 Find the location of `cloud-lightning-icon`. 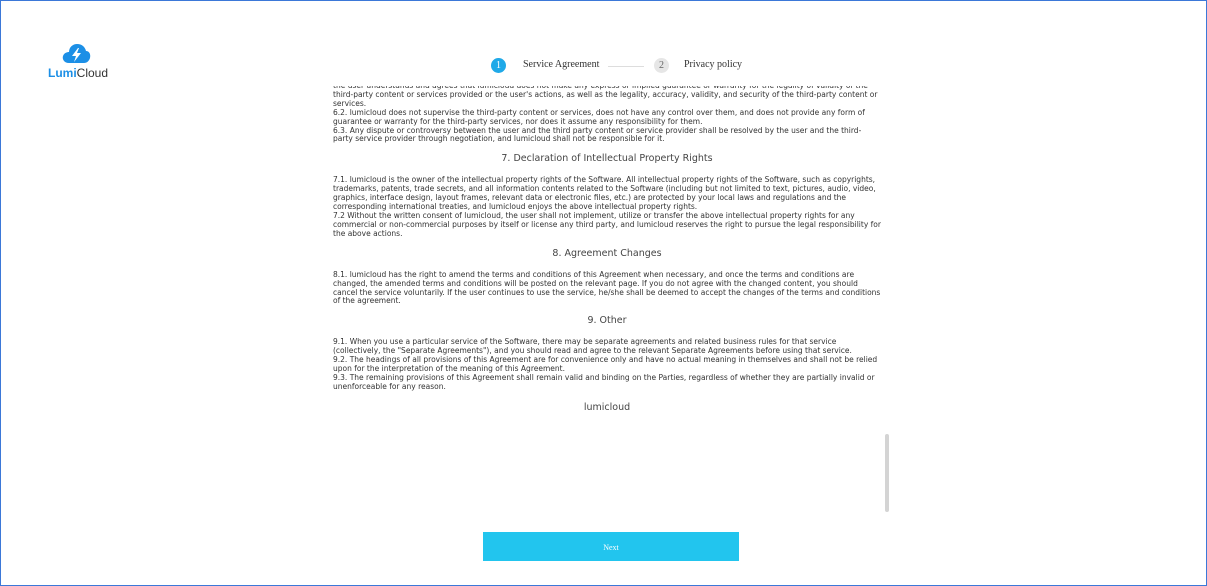

cloud-lightning-icon is located at coordinates (76, 53).